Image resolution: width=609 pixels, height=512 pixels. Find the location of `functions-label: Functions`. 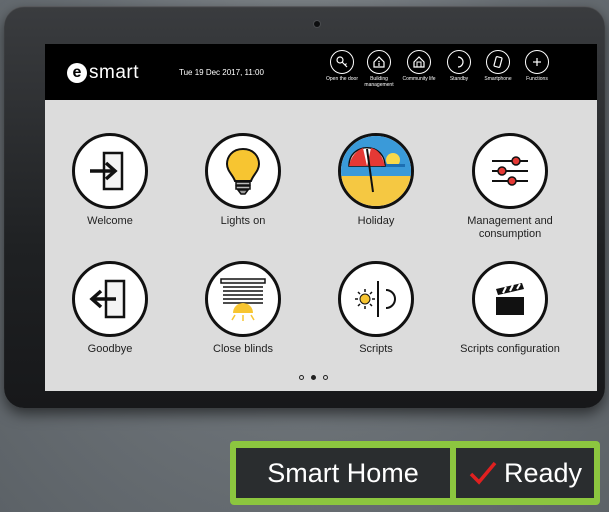

functions-label: Functions is located at coordinates (537, 79).